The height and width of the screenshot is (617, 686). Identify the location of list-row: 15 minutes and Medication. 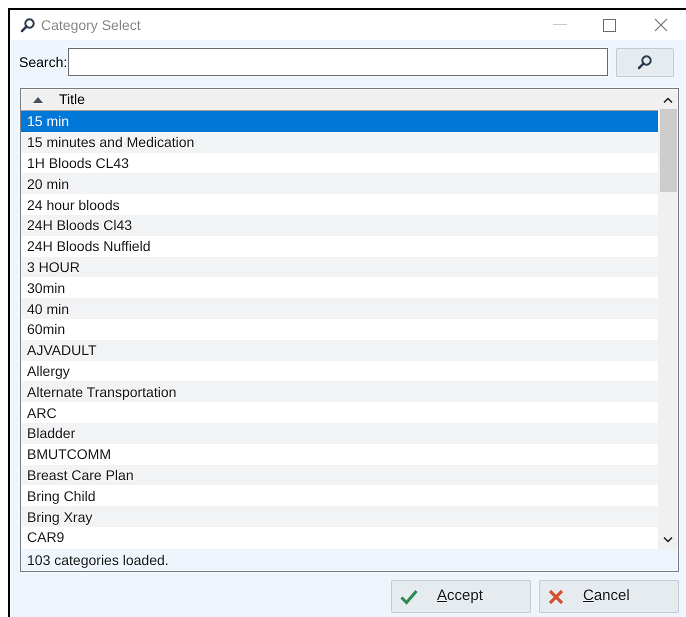
(339, 142).